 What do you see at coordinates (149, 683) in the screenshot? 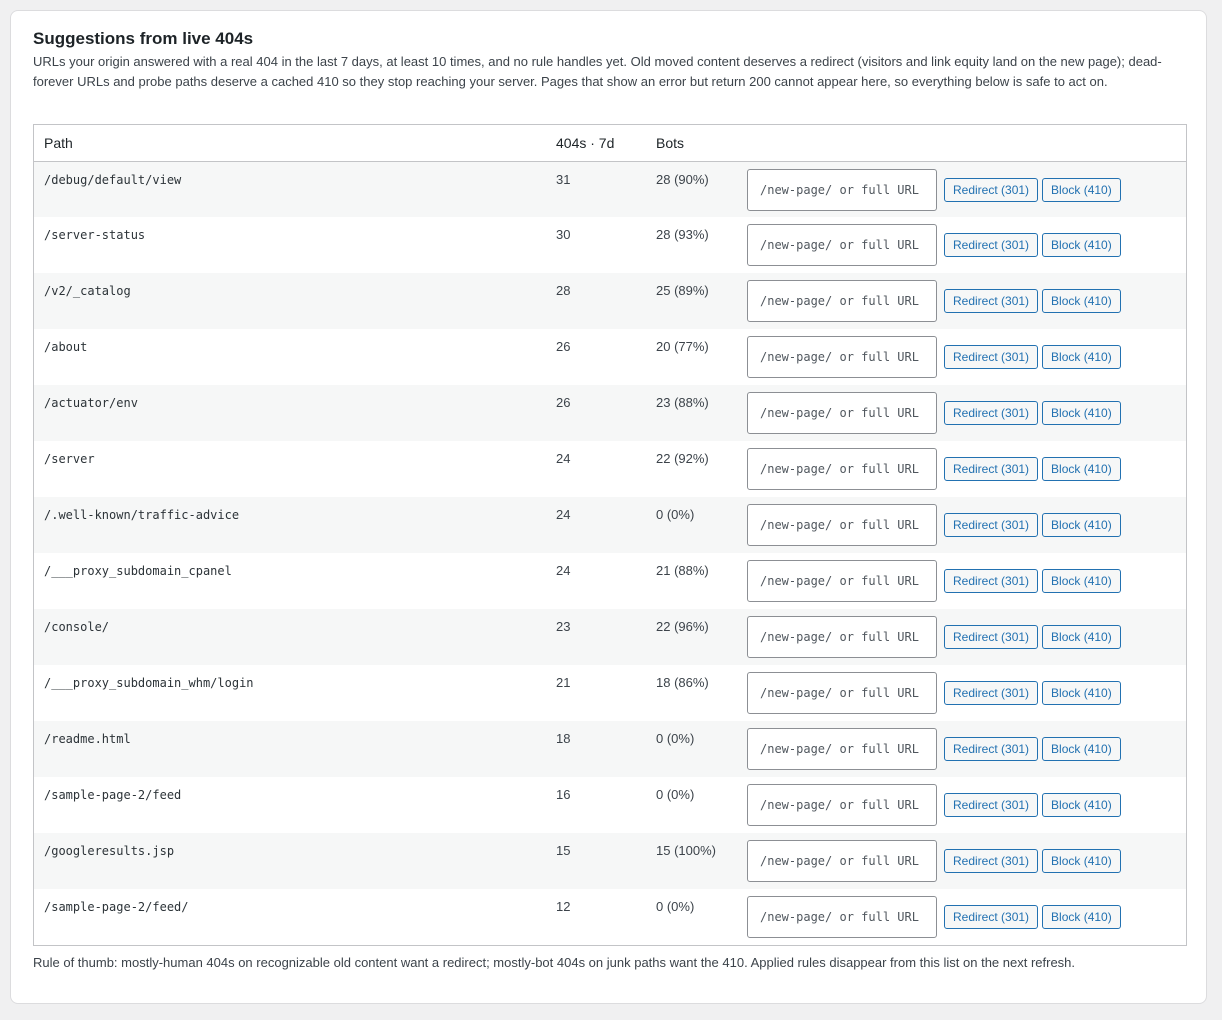
I see `path-cell: /___proxy_subdomain_whm/login` at bounding box center [149, 683].